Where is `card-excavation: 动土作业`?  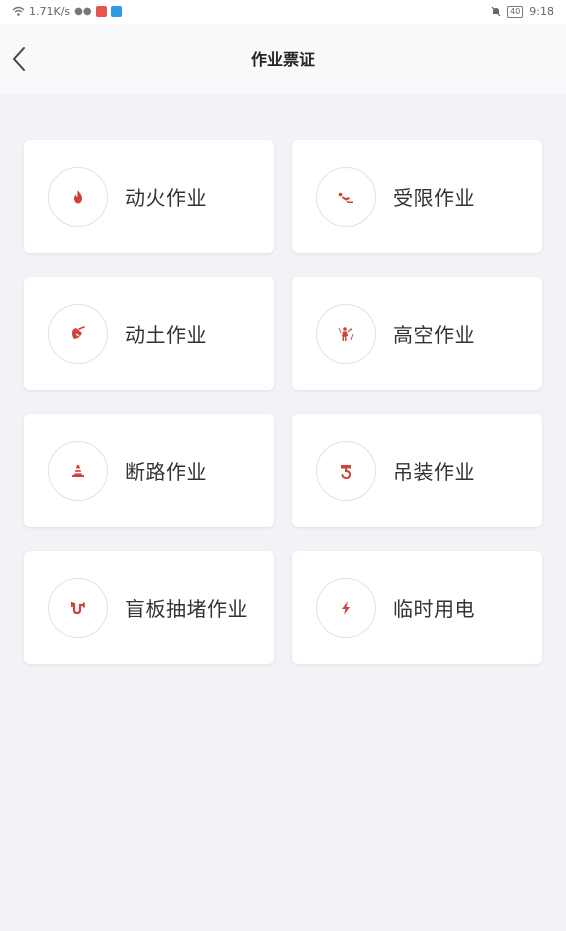 card-excavation: 动土作业 is located at coordinates (149, 333).